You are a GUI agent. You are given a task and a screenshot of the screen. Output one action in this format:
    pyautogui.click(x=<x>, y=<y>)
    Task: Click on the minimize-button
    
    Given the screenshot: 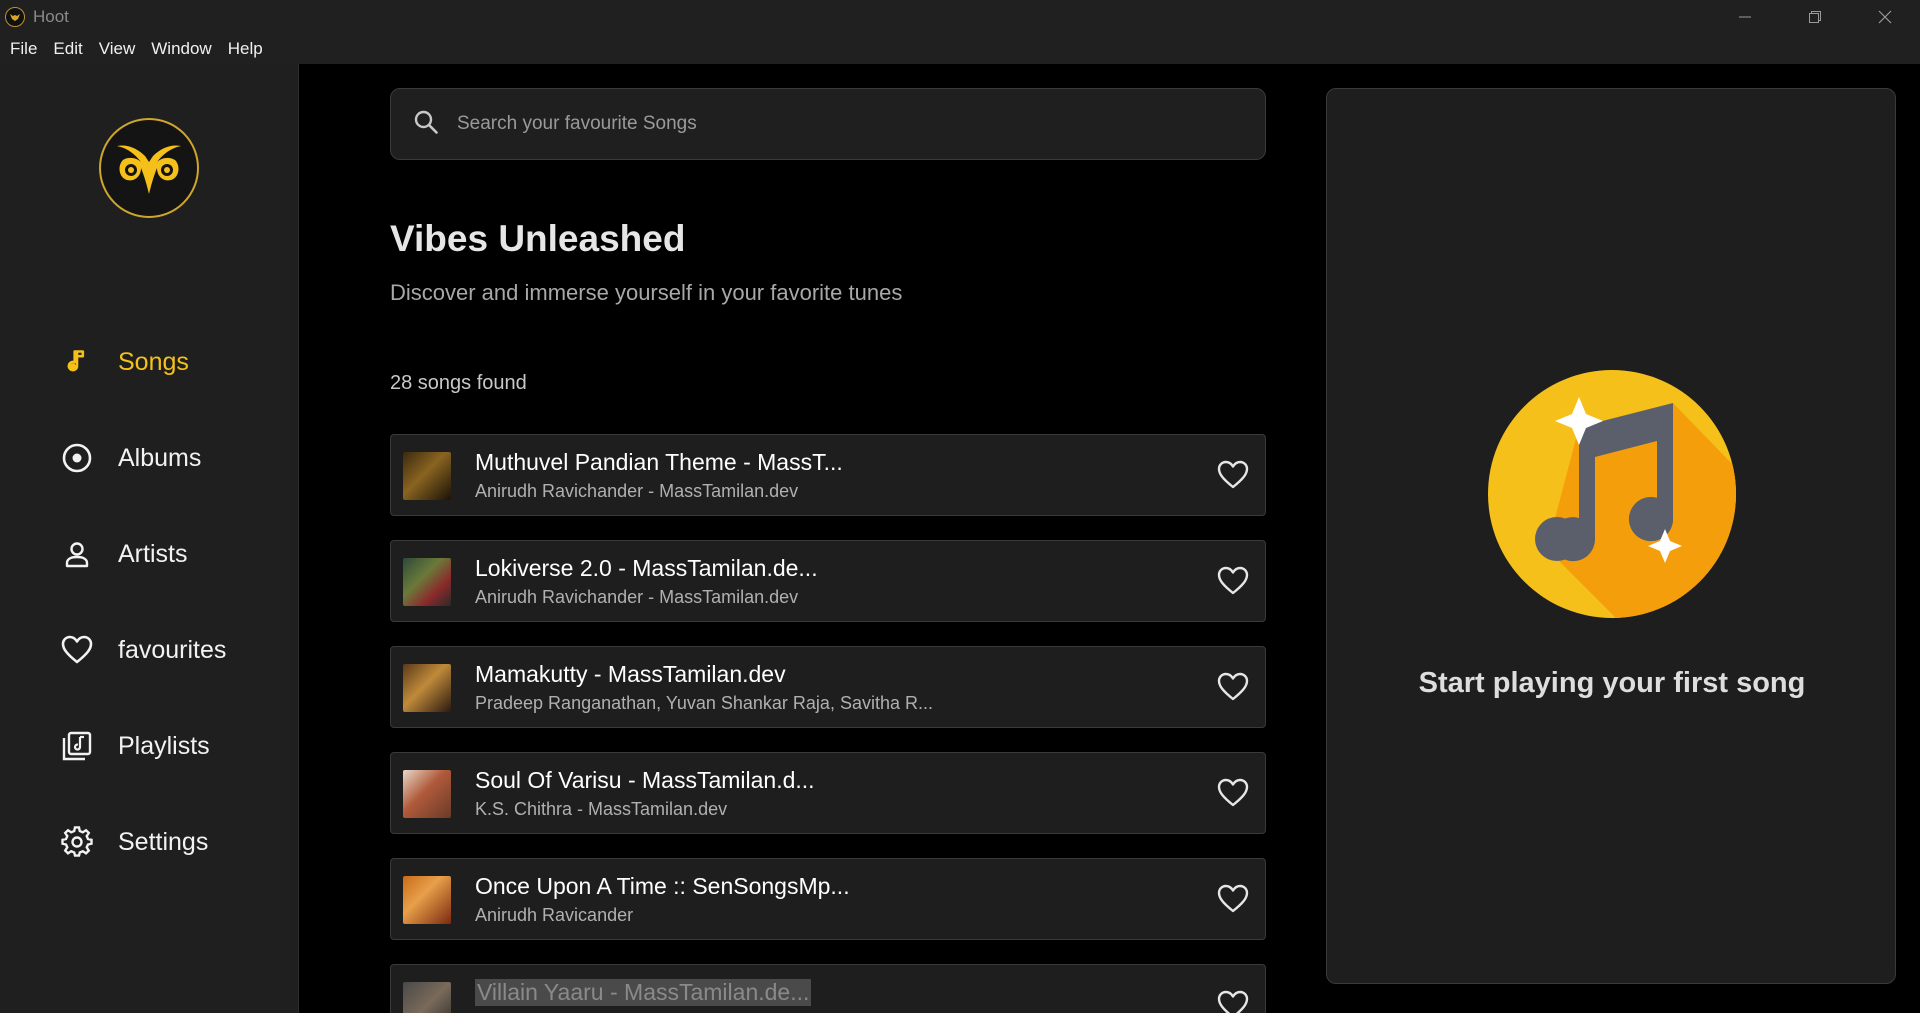 What is the action you would take?
    pyautogui.click(x=1745, y=17)
    